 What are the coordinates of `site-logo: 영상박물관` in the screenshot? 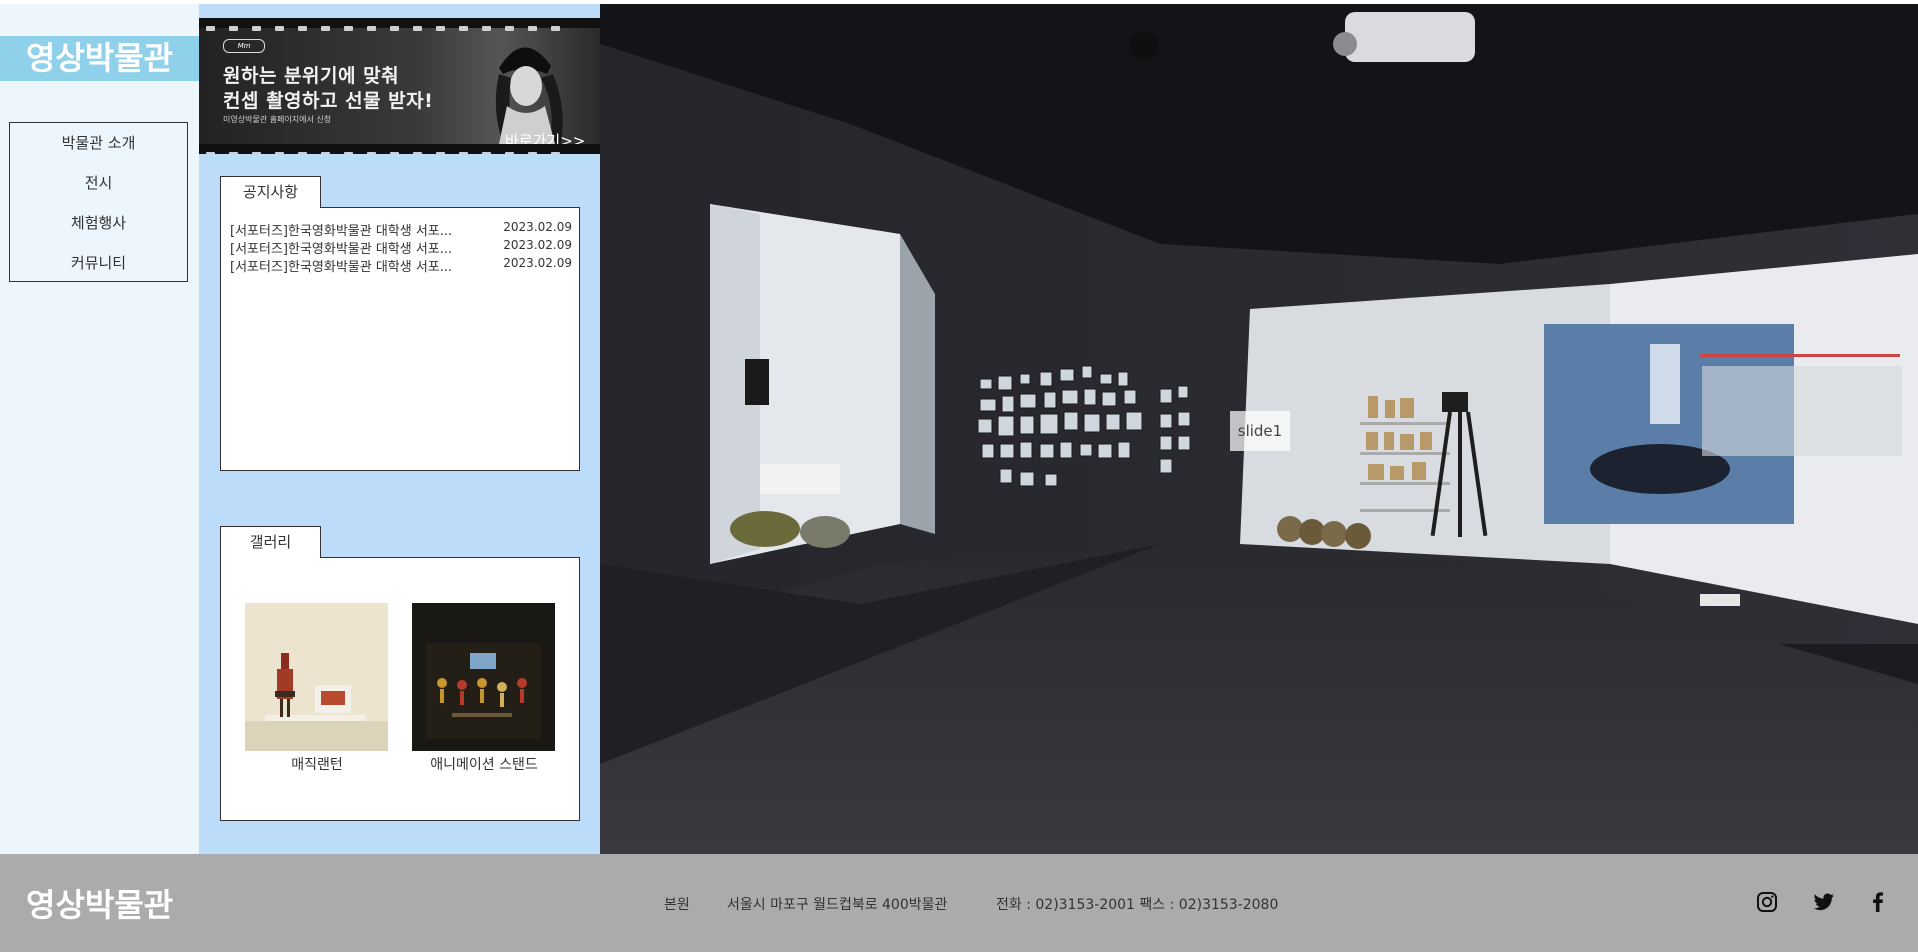 It's located at (99, 58).